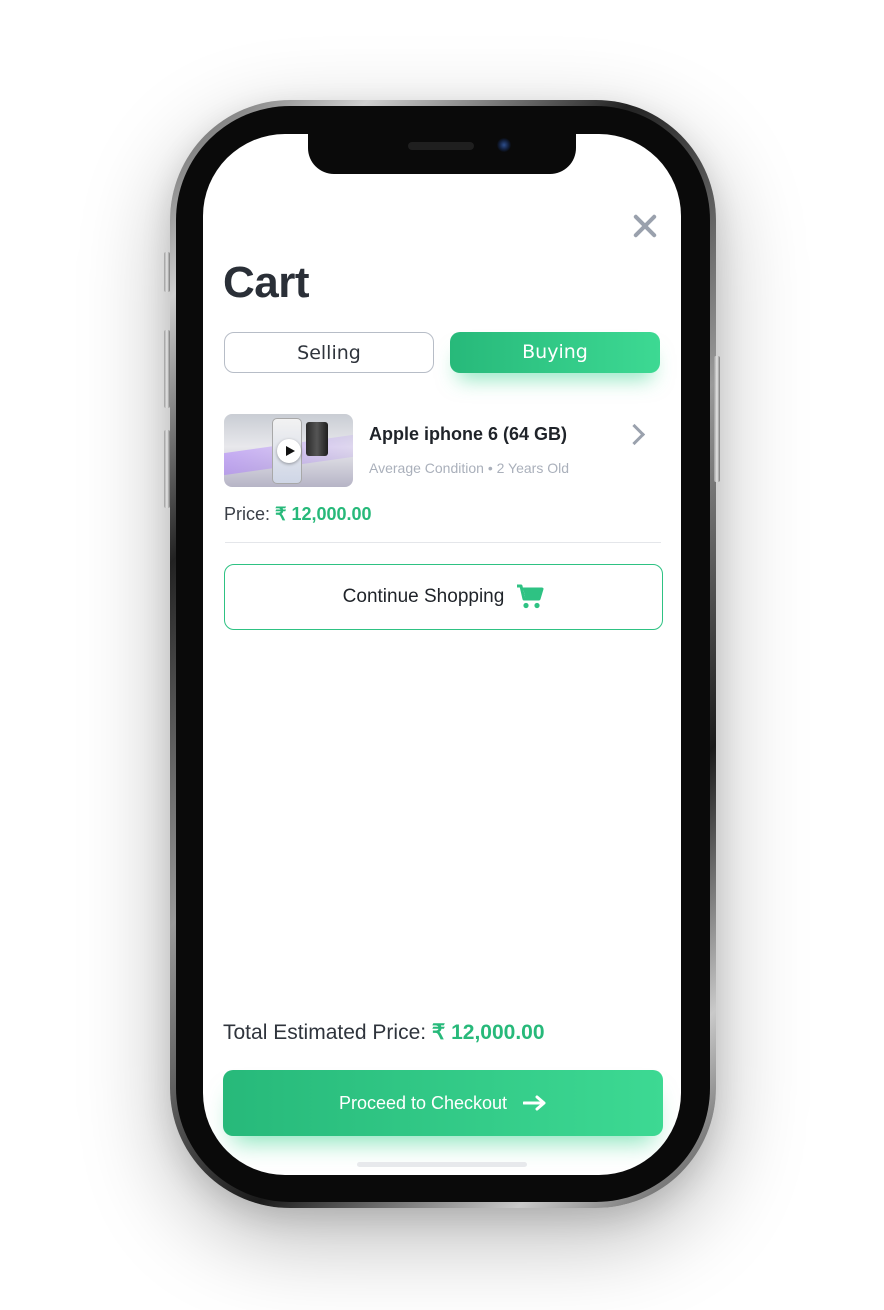 This screenshot has height=1310, width=884. I want to click on proceed-to-checkout-button: Proceed to Checkout, so click(443, 1103).